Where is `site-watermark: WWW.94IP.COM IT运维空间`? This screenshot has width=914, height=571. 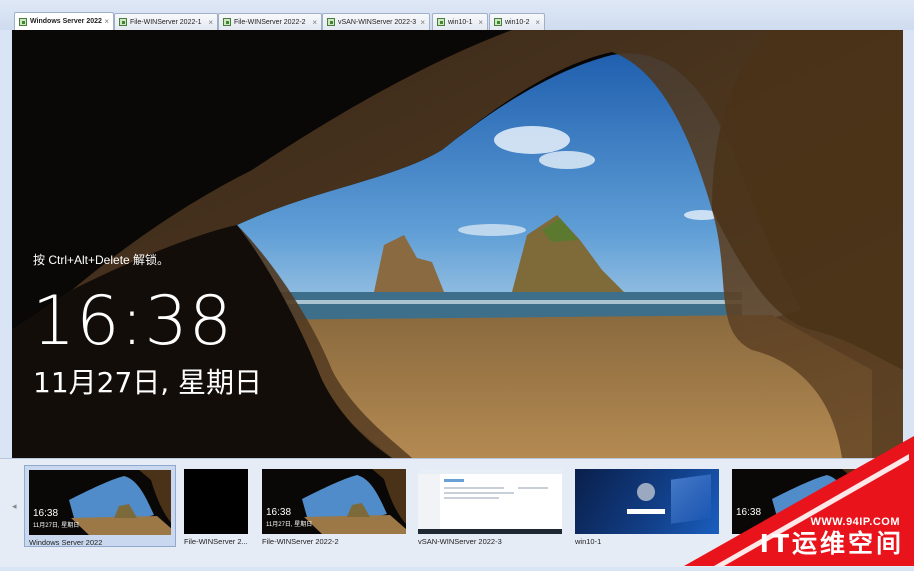
site-watermark: WWW.94IP.COM IT运维空间 is located at coordinates (799, 501).